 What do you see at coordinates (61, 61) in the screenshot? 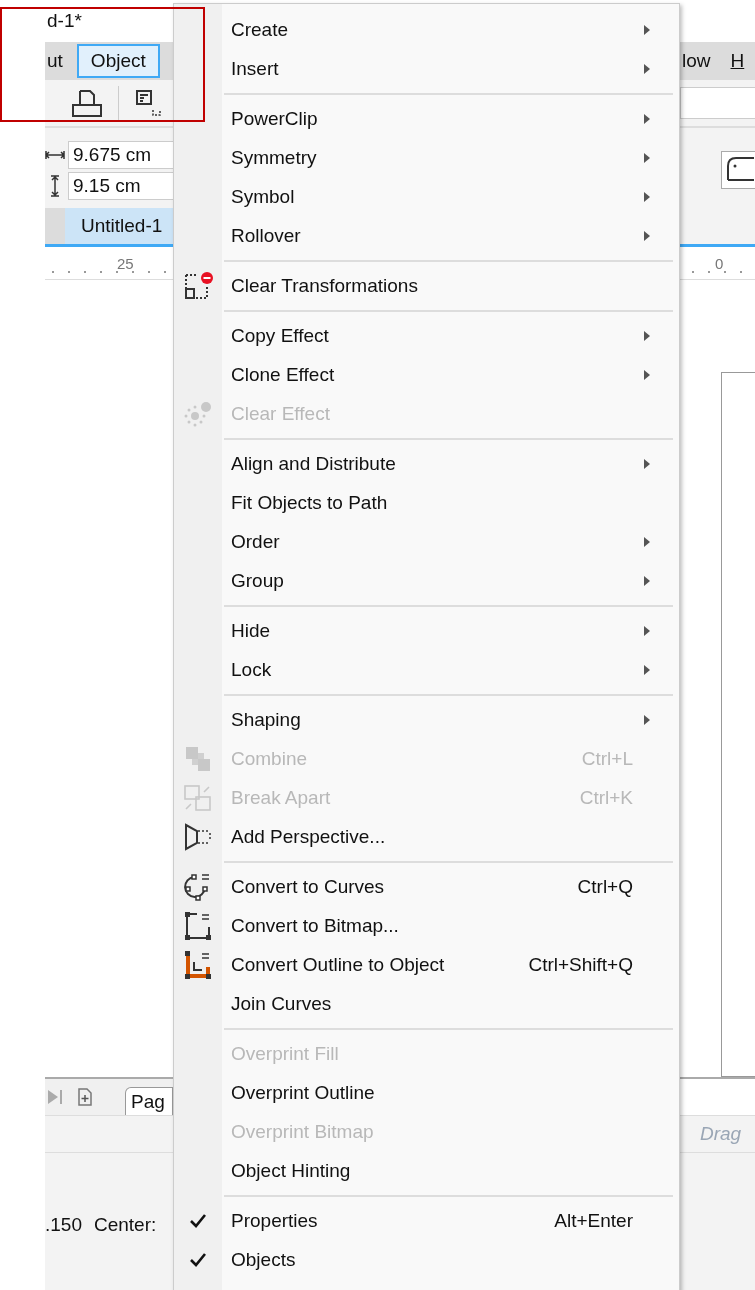
I see `menu-bar-item: ut` at bounding box center [61, 61].